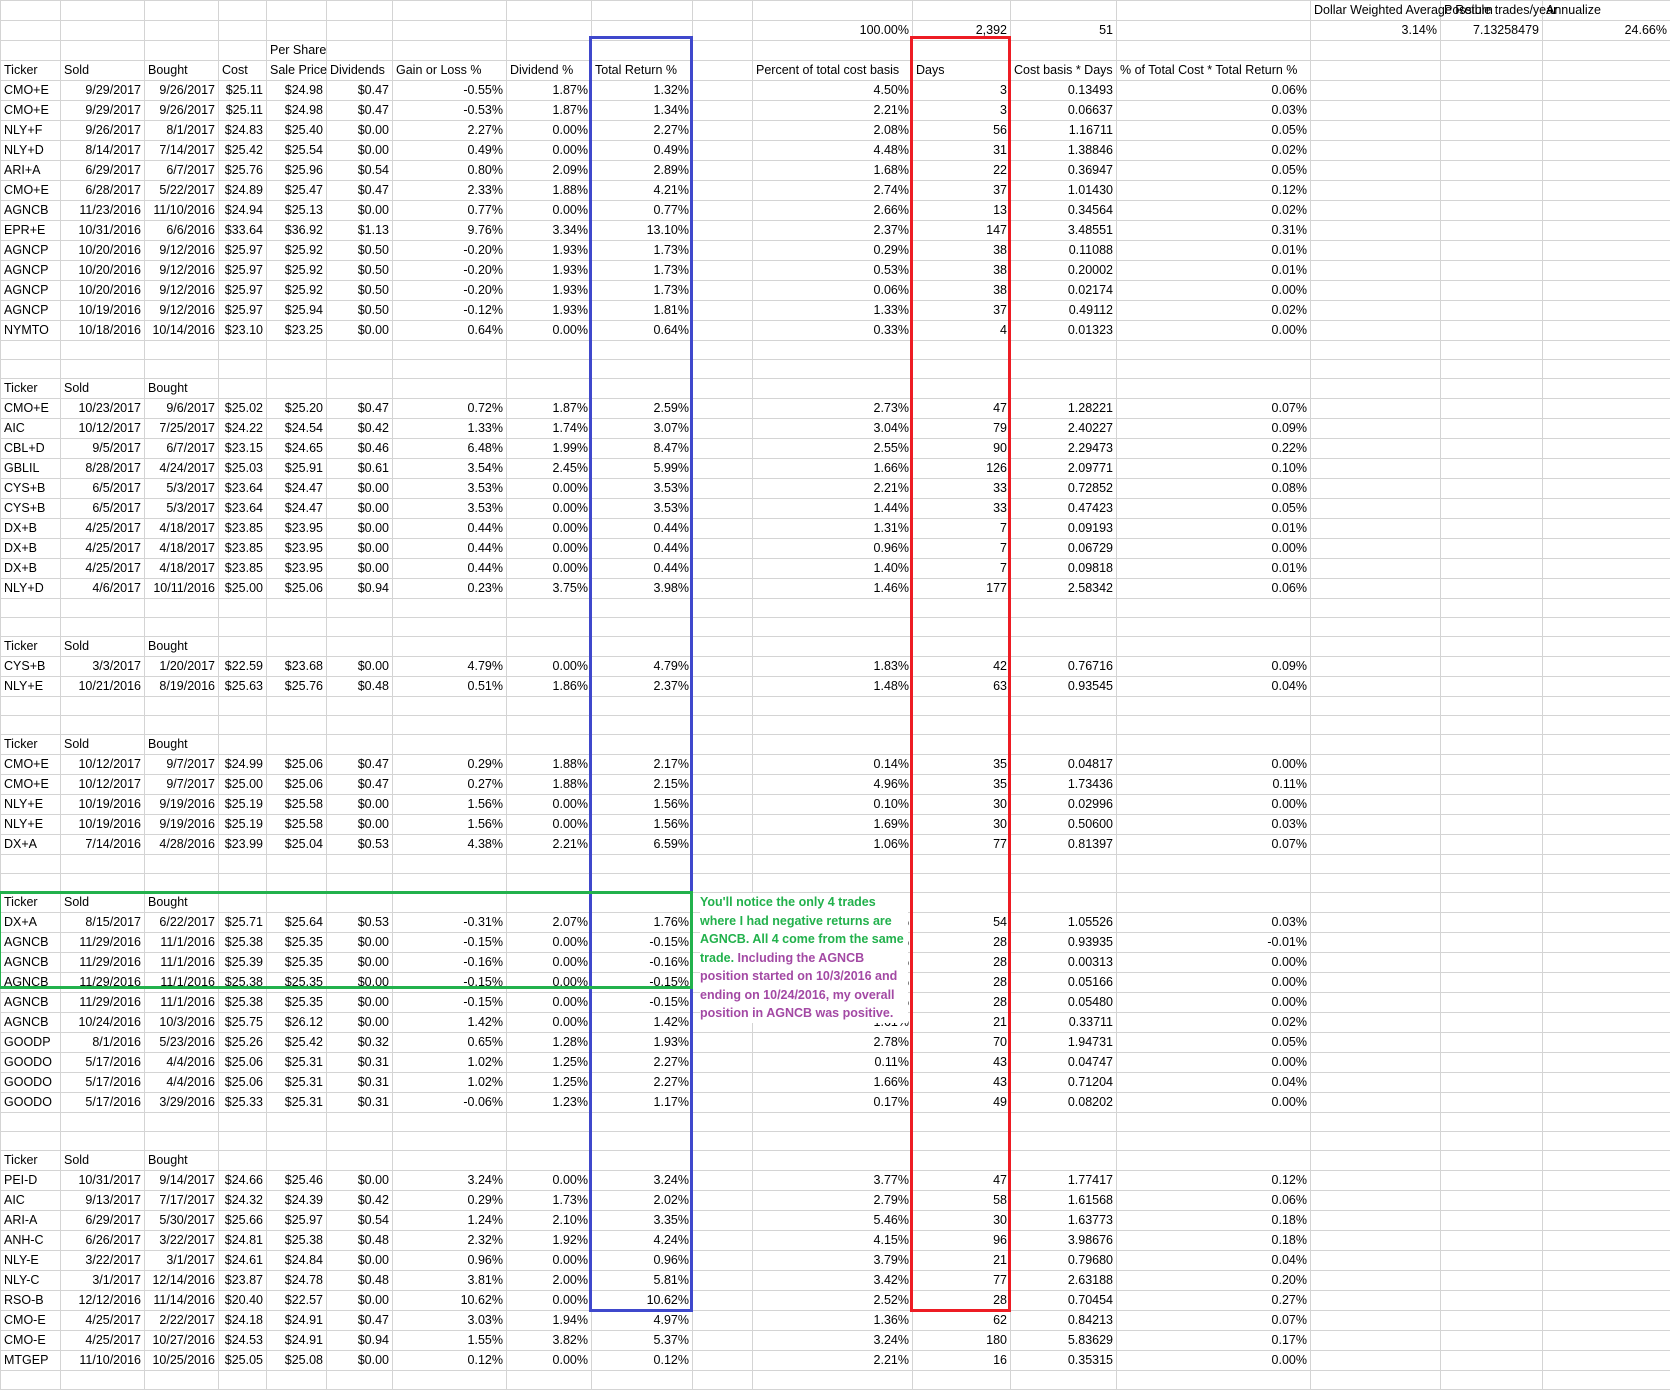 Image resolution: width=1670 pixels, height=1390 pixels. I want to click on cell: $25.00, so click(243, 589).